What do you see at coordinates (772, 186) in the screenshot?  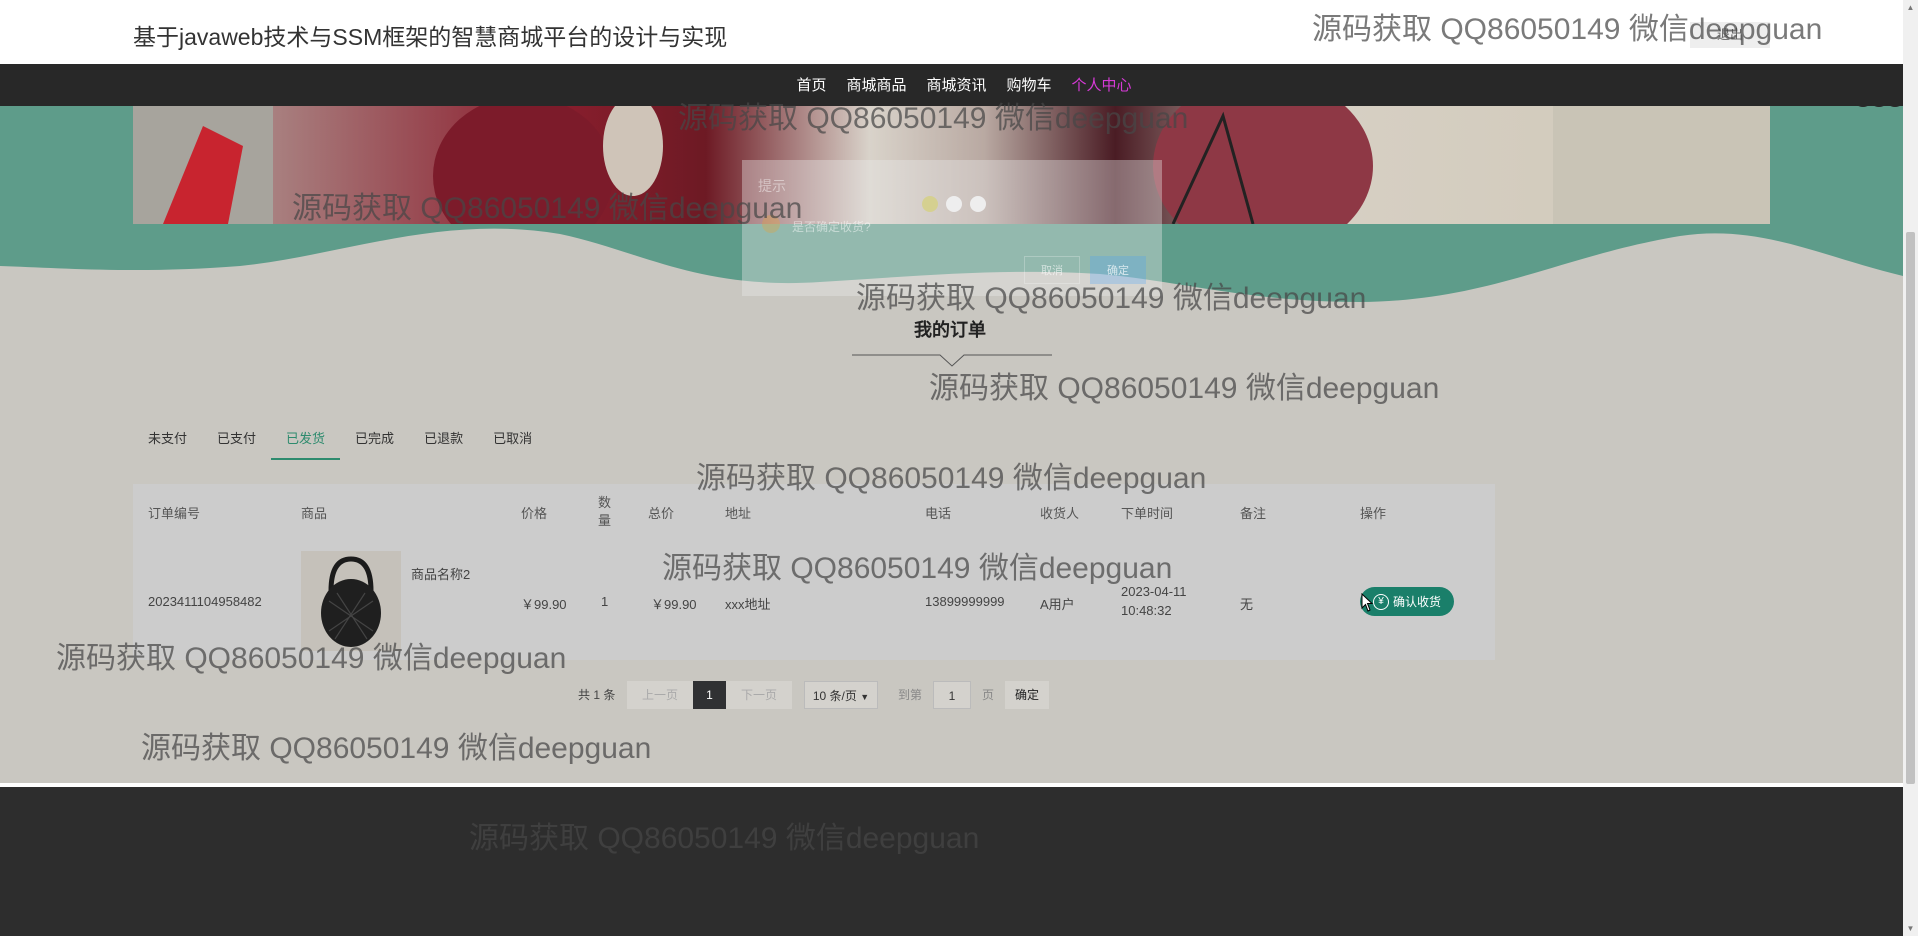 I see `dialog-title: 提示` at bounding box center [772, 186].